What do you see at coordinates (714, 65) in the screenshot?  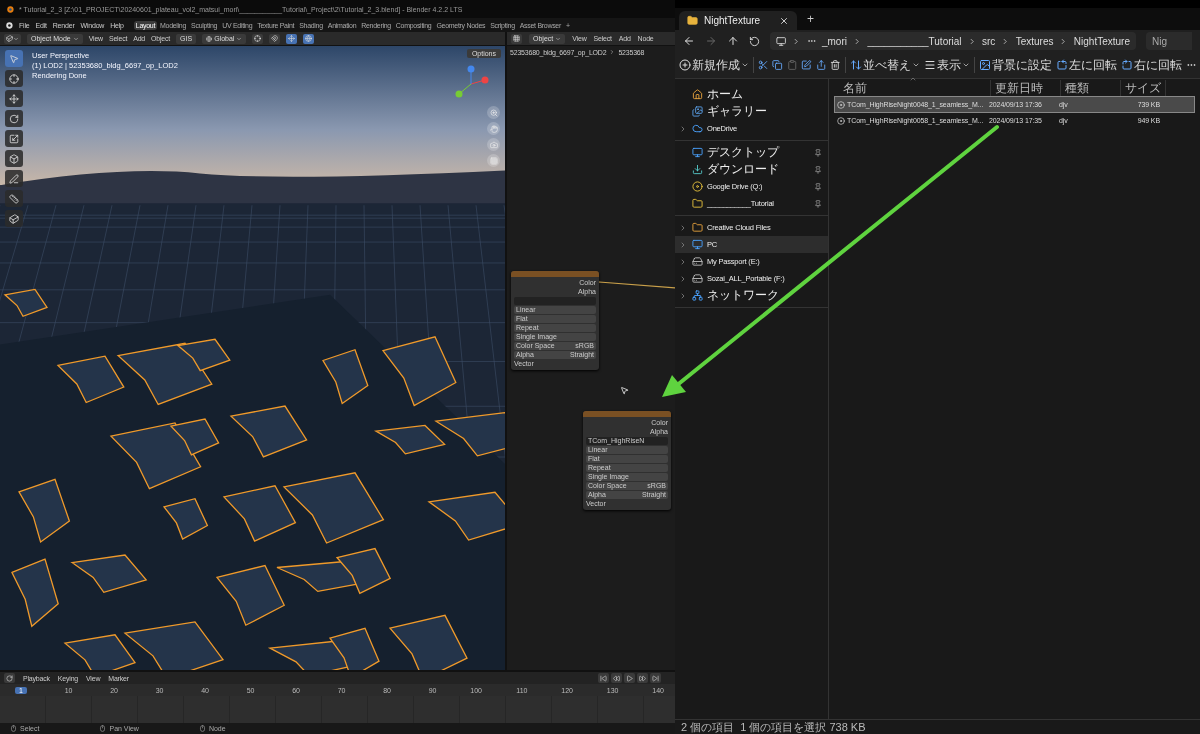 I see `new-button: 新規作成` at bounding box center [714, 65].